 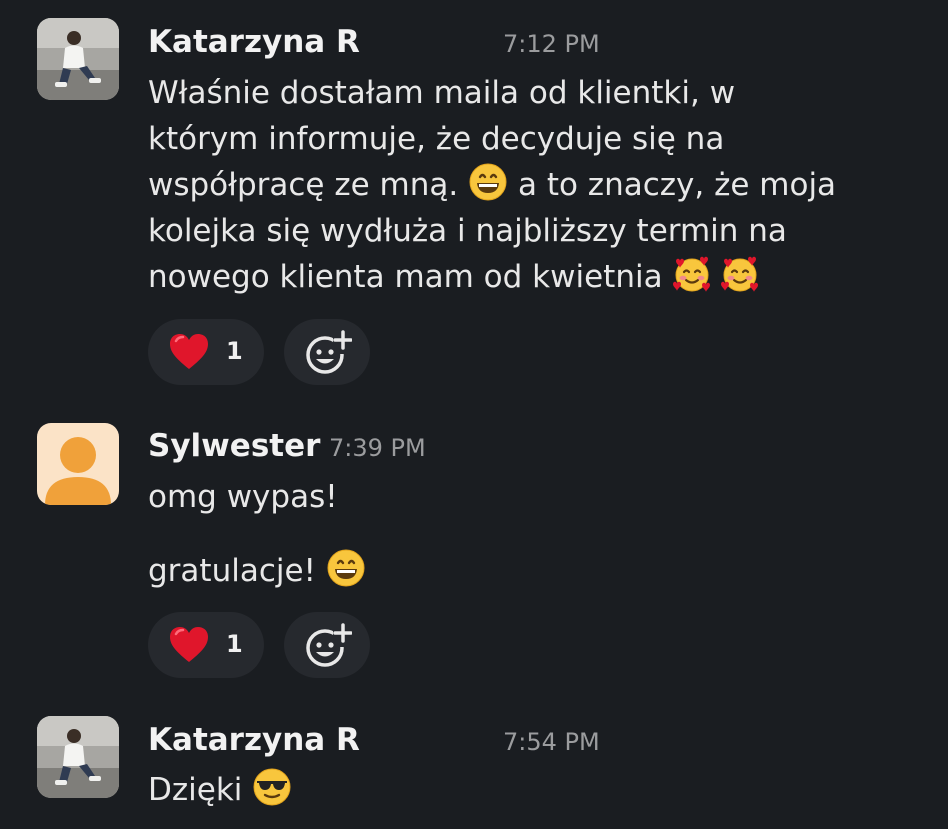 What do you see at coordinates (232, 571) in the screenshot?
I see `message-line-fragment: gratulacje!` at bounding box center [232, 571].